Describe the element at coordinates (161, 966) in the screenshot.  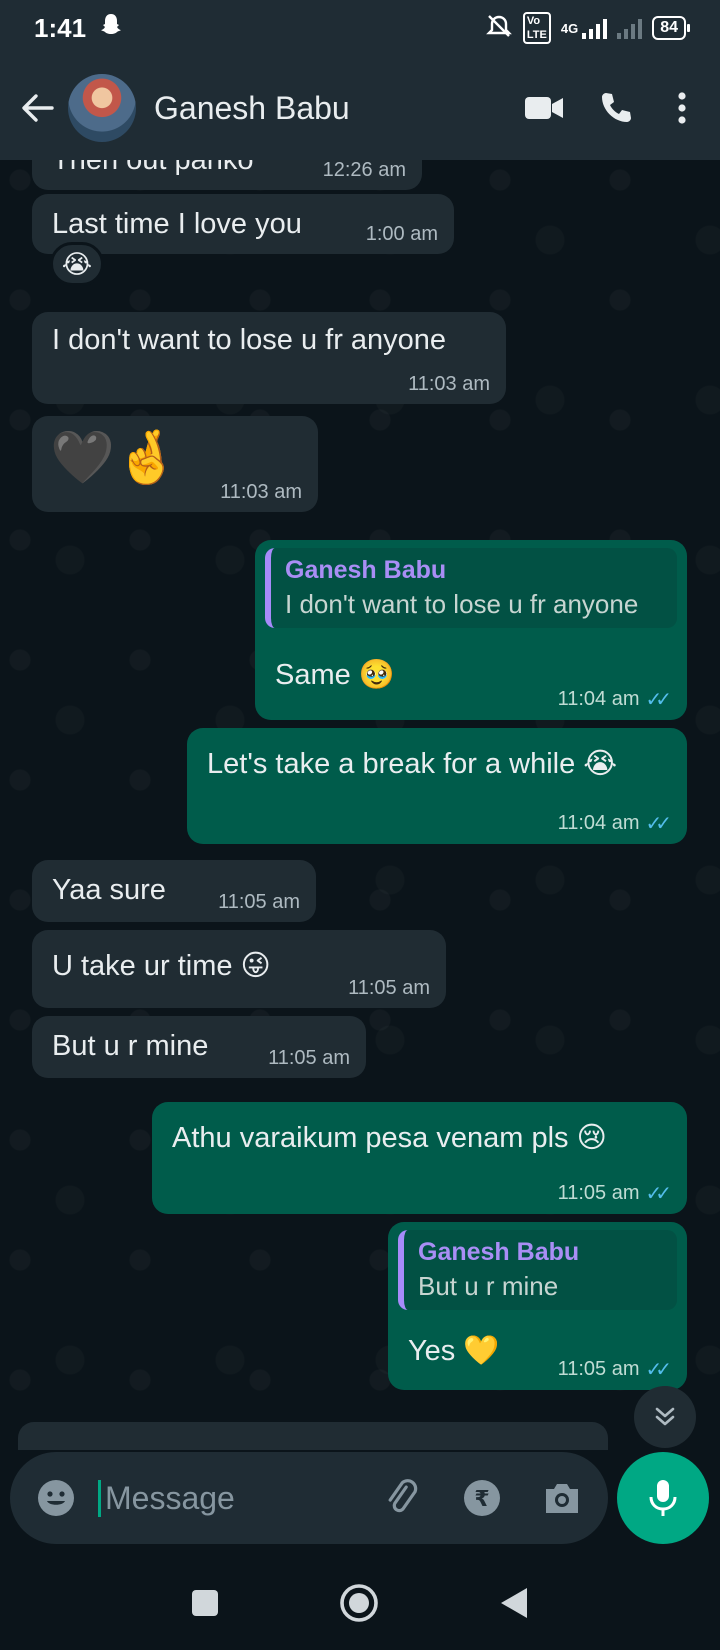
I see `message-text: U take ur time 😜` at that location.